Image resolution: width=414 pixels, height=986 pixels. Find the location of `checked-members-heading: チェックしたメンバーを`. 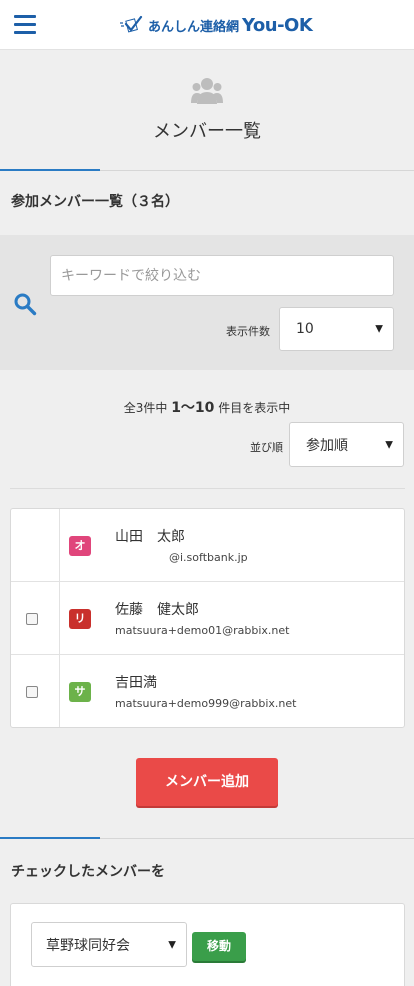

checked-members-heading: チェックしたメンバーを is located at coordinates (88, 872).